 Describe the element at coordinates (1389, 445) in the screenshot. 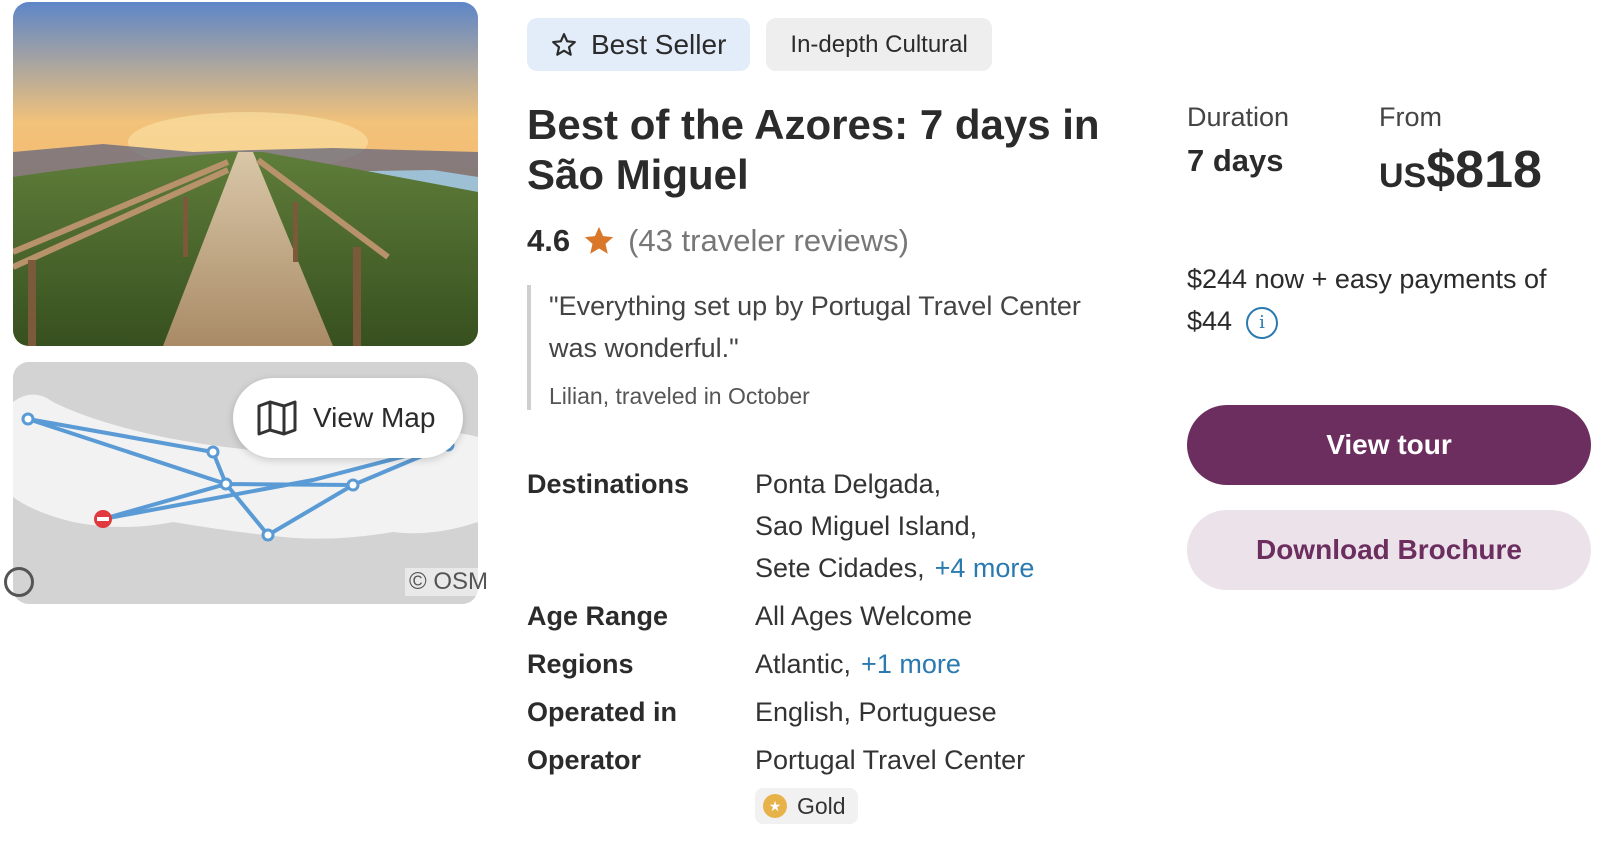

I see `view-tour-button: View tour` at that location.